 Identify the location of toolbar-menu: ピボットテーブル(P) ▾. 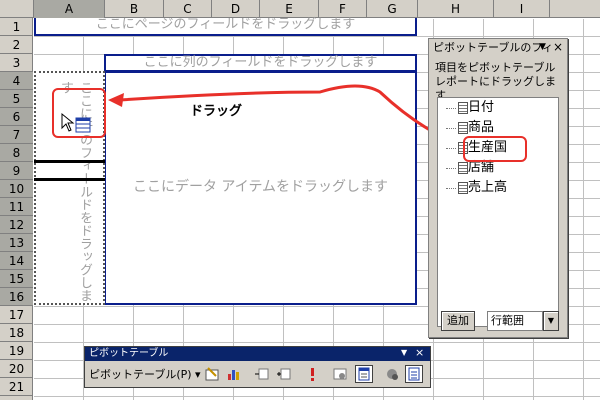
(145, 374).